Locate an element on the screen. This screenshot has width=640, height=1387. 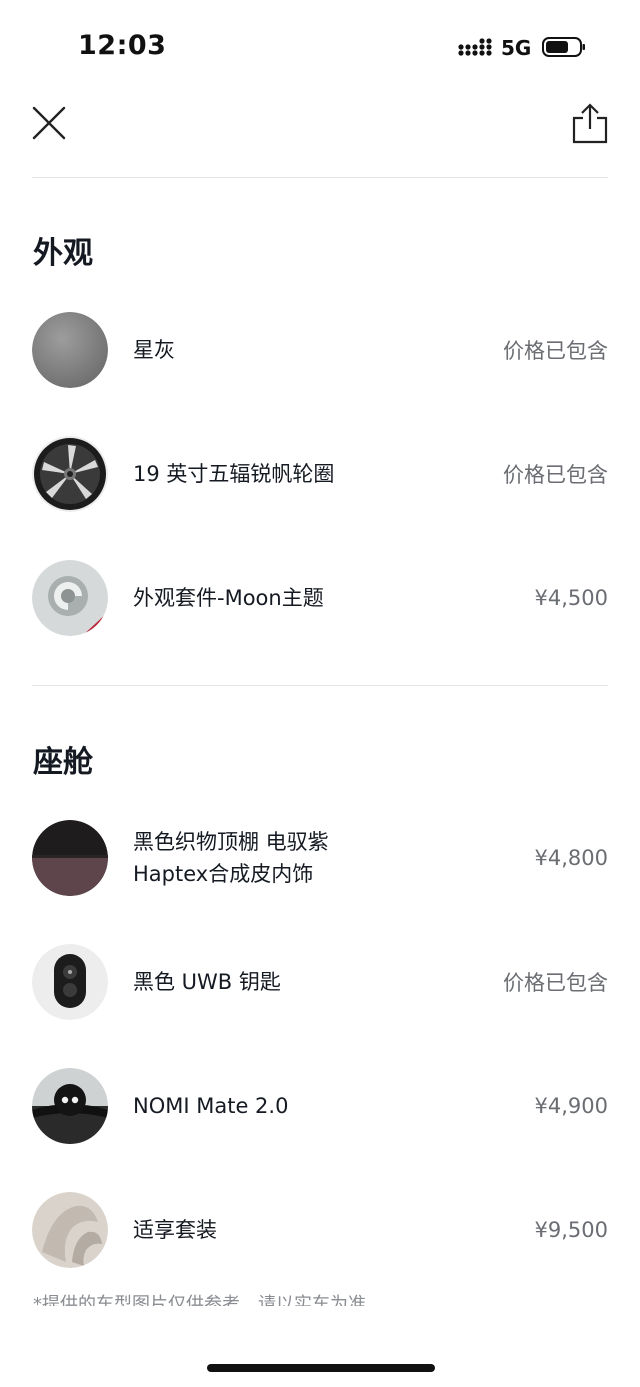
item-price: ¥4,500 is located at coordinates (571, 598).